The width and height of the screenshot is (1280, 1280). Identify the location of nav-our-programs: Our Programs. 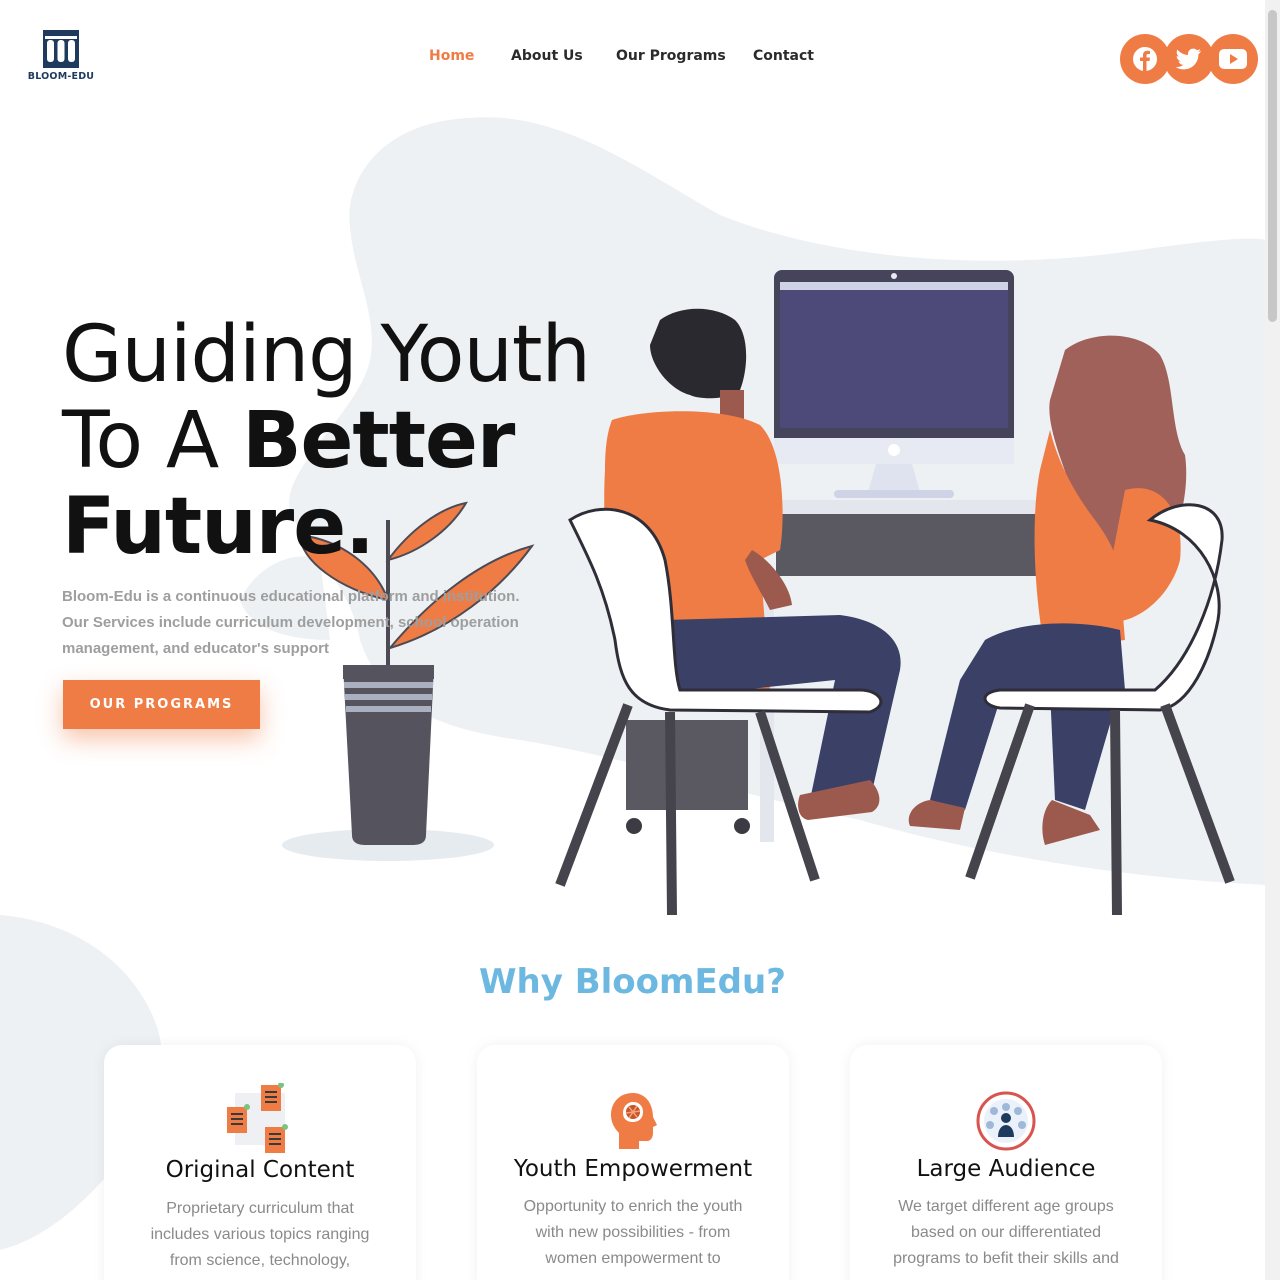
(671, 56).